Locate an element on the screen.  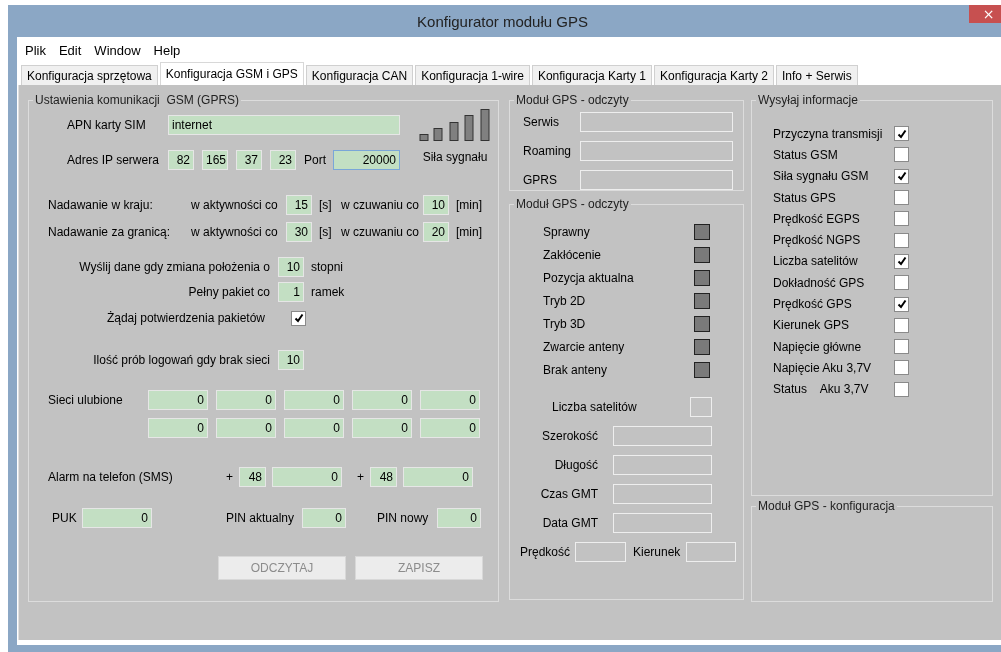
checkbox-label: Napięcie Aku 3,7V is located at coordinates (822, 367).